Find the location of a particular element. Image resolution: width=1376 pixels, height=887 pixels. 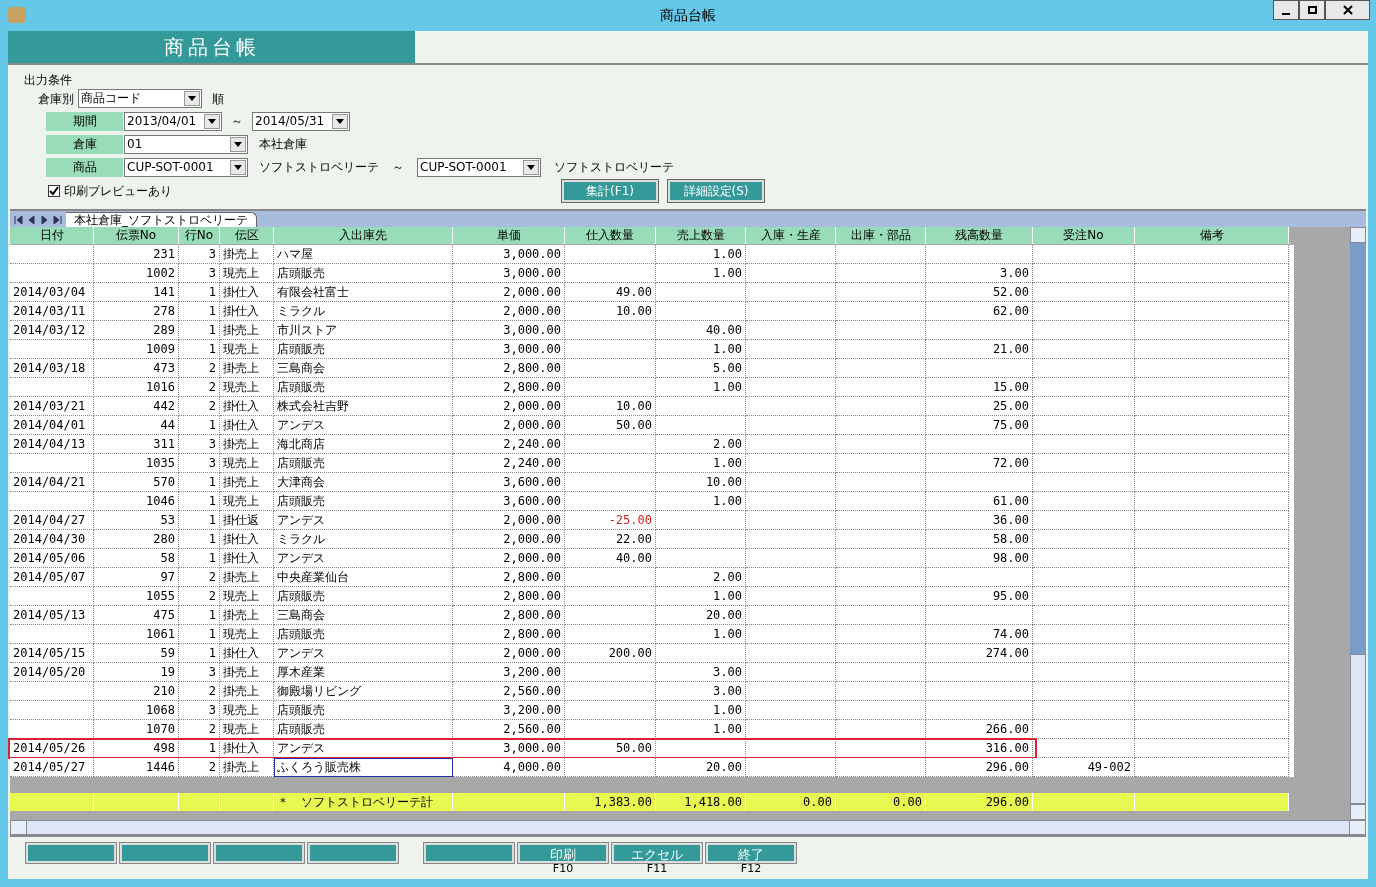

table-cell: 62.00 is located at coordinates (979, 311).